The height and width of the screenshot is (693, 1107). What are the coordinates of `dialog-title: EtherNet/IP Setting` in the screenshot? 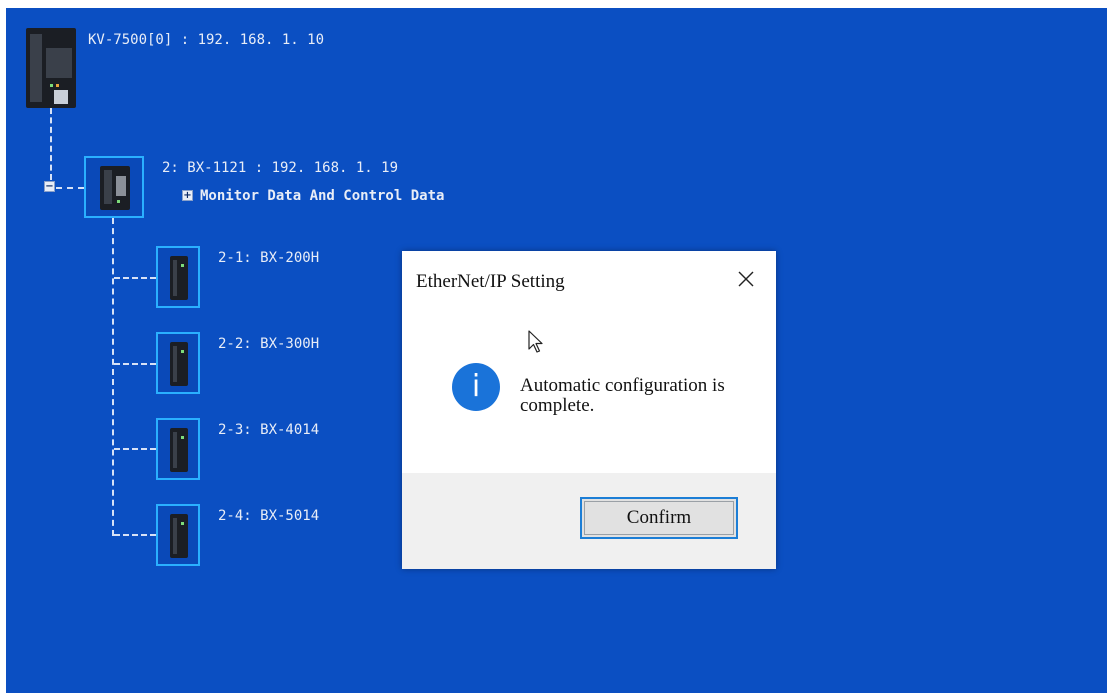 It's located at (490, 281).